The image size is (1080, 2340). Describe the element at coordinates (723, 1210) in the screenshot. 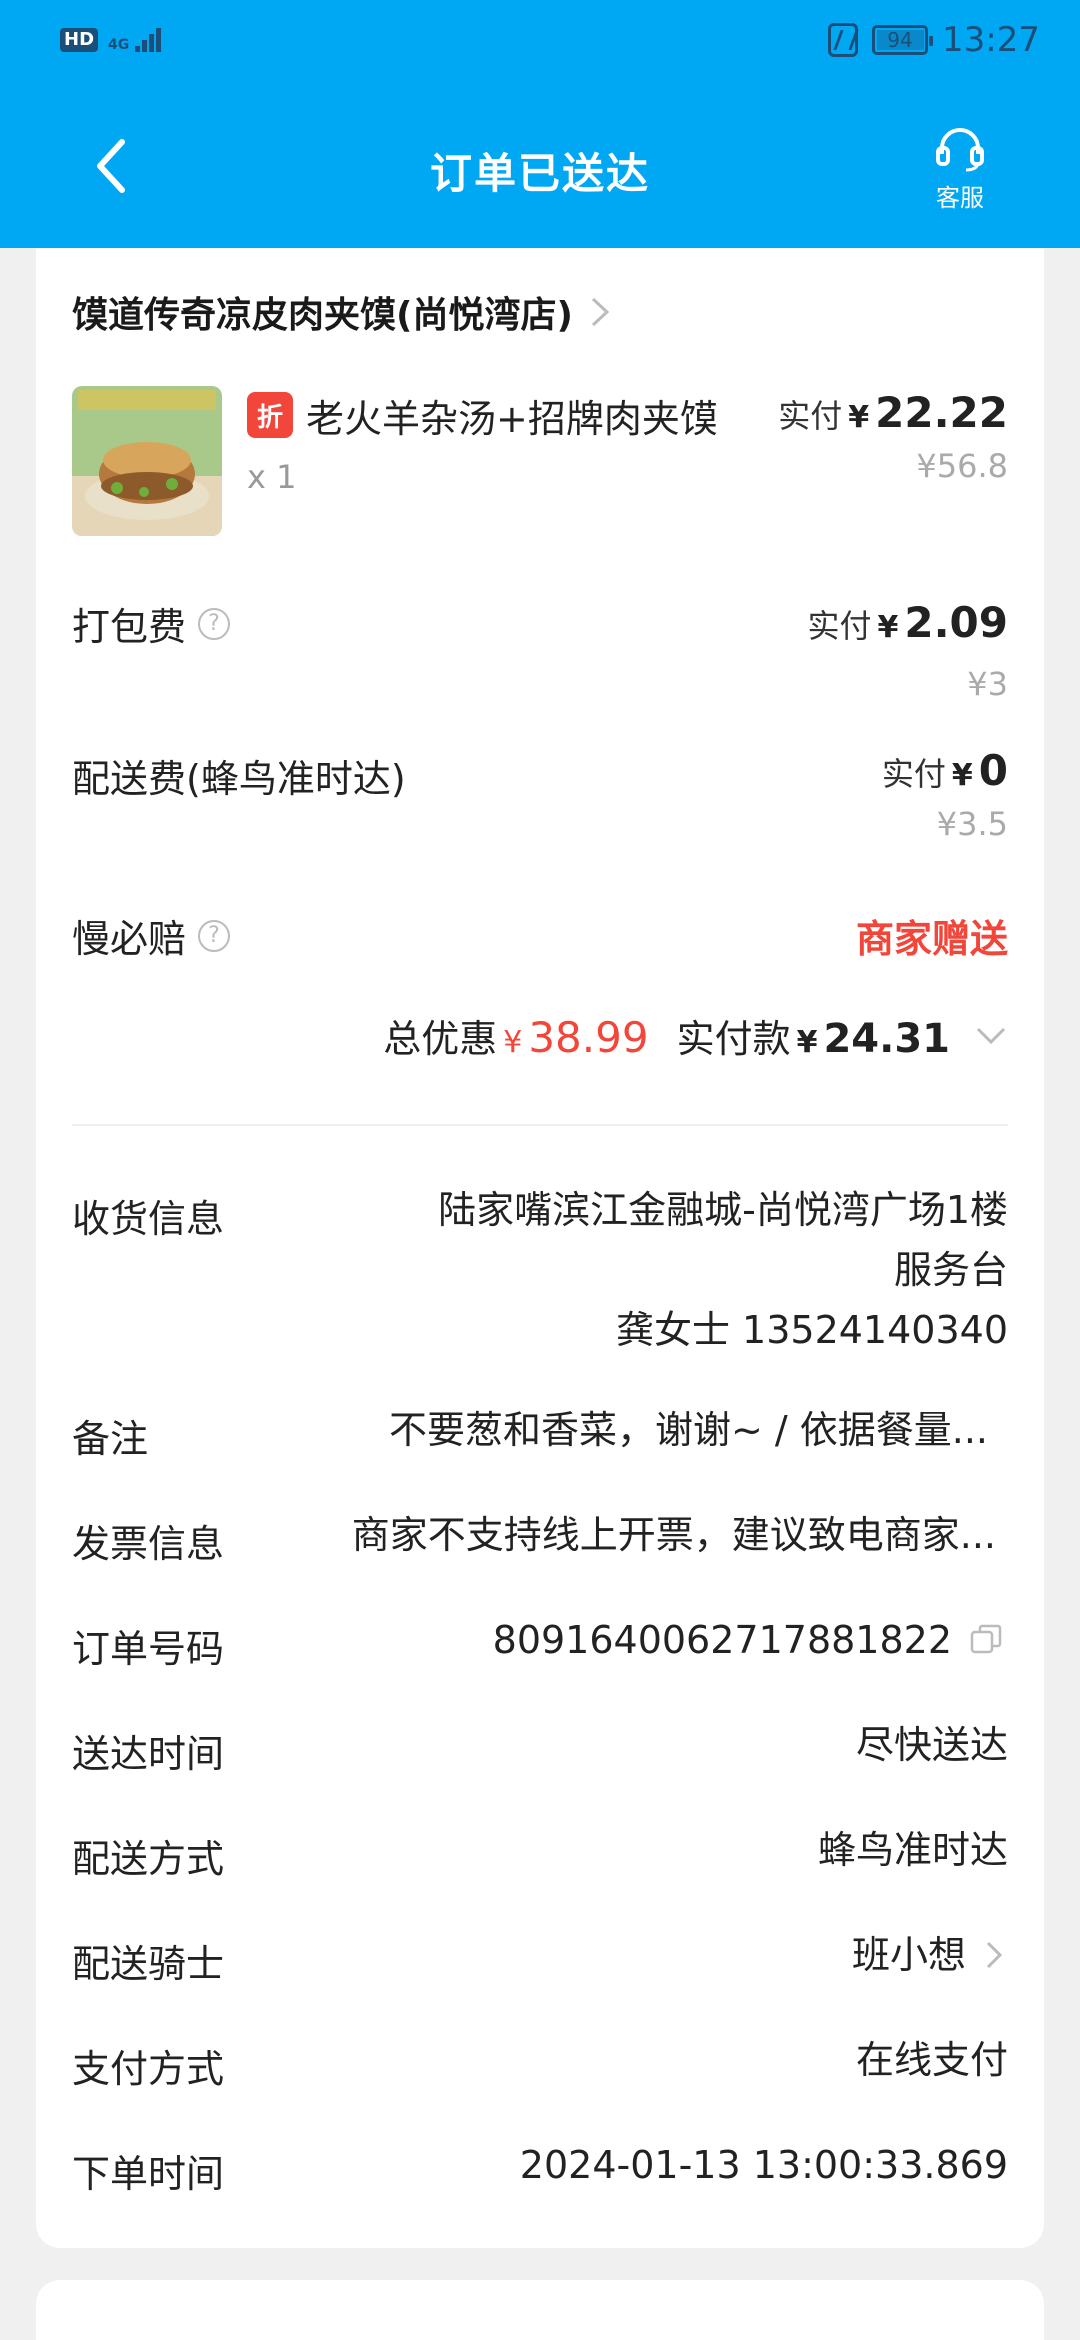

I see `address-line1: 陆家嘴滨江金融城-尚悦湾广场1楼` at that location.